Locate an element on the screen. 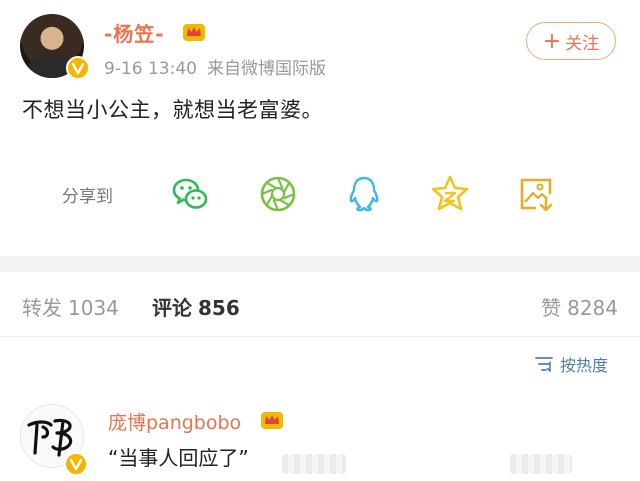 Image resolution: width=640 pixels, height=481 pixels. tab-like-count: 8284 is located at coordinates (592, 308).